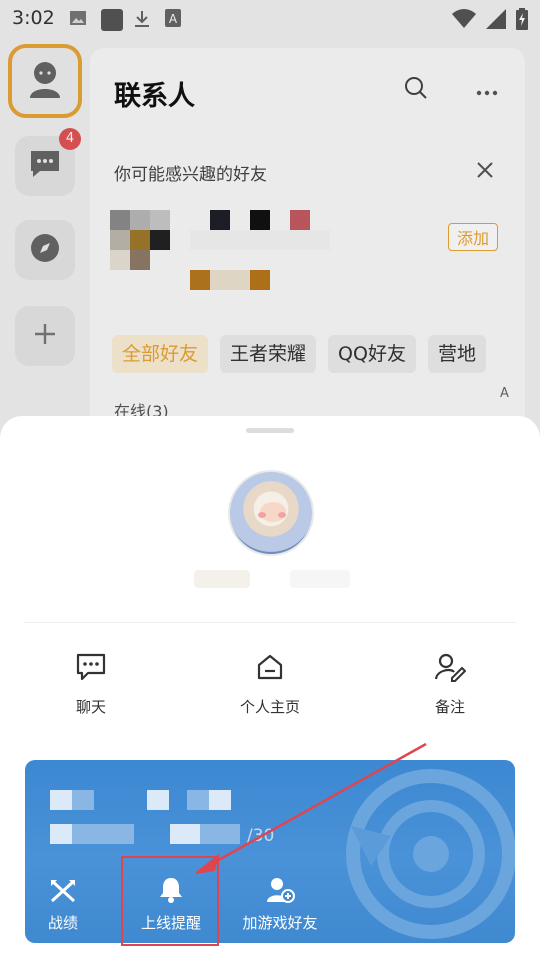 Image resolution: width=540 pixels, height=960 pixels. I want to click on pointer-arrow, so click(311, 808).